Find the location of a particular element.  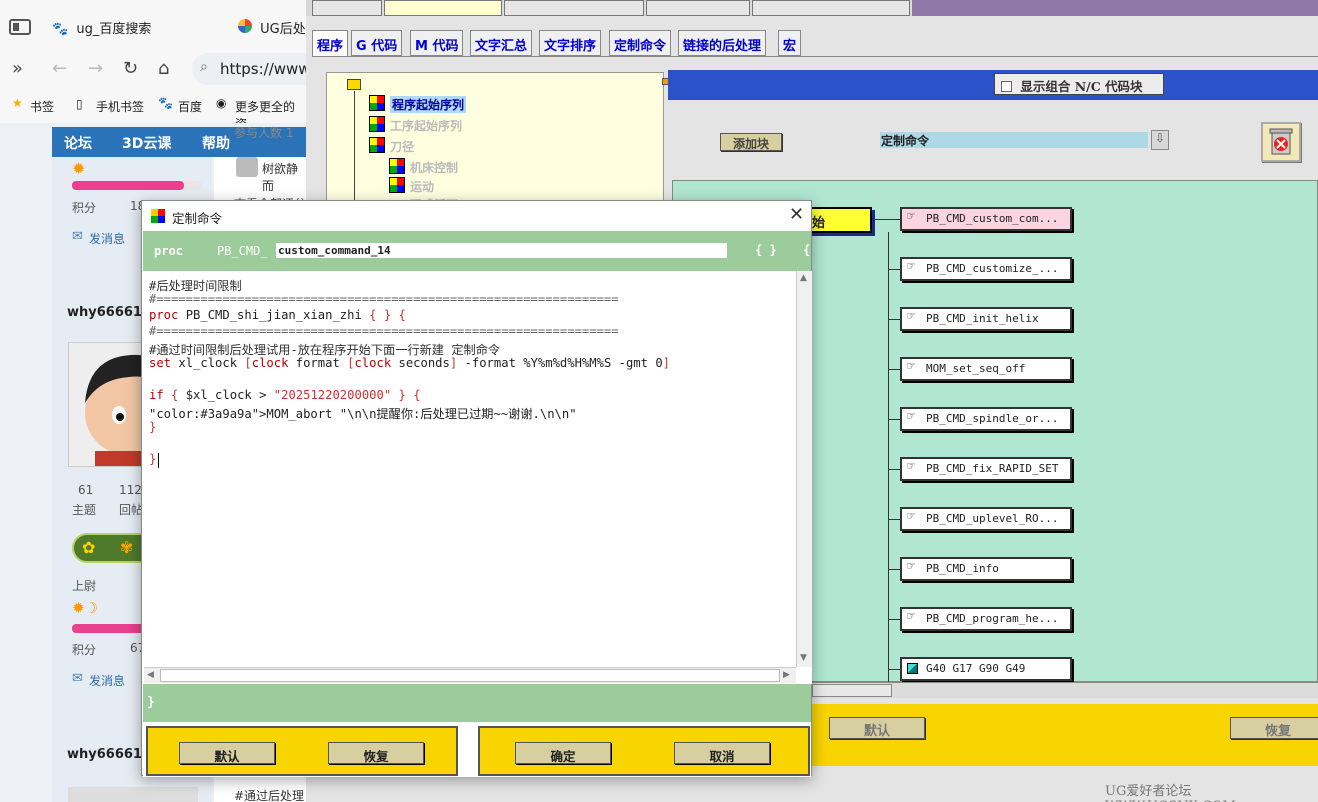

editor-hscroll: ◀ ▶ is located at coordinates (470, 675).